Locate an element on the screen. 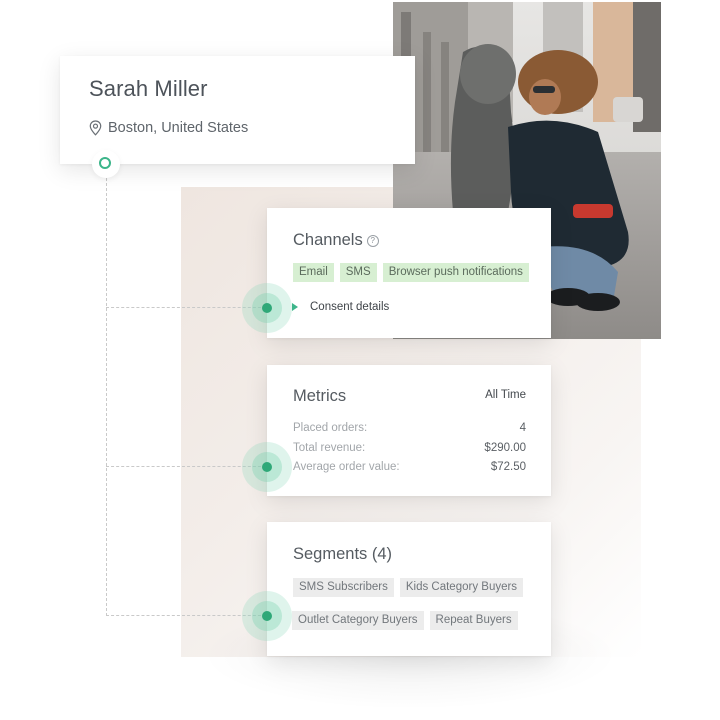  segment-chip-kids-category-buyers: Kids Category Buyers is located at coordinates (461, 587).